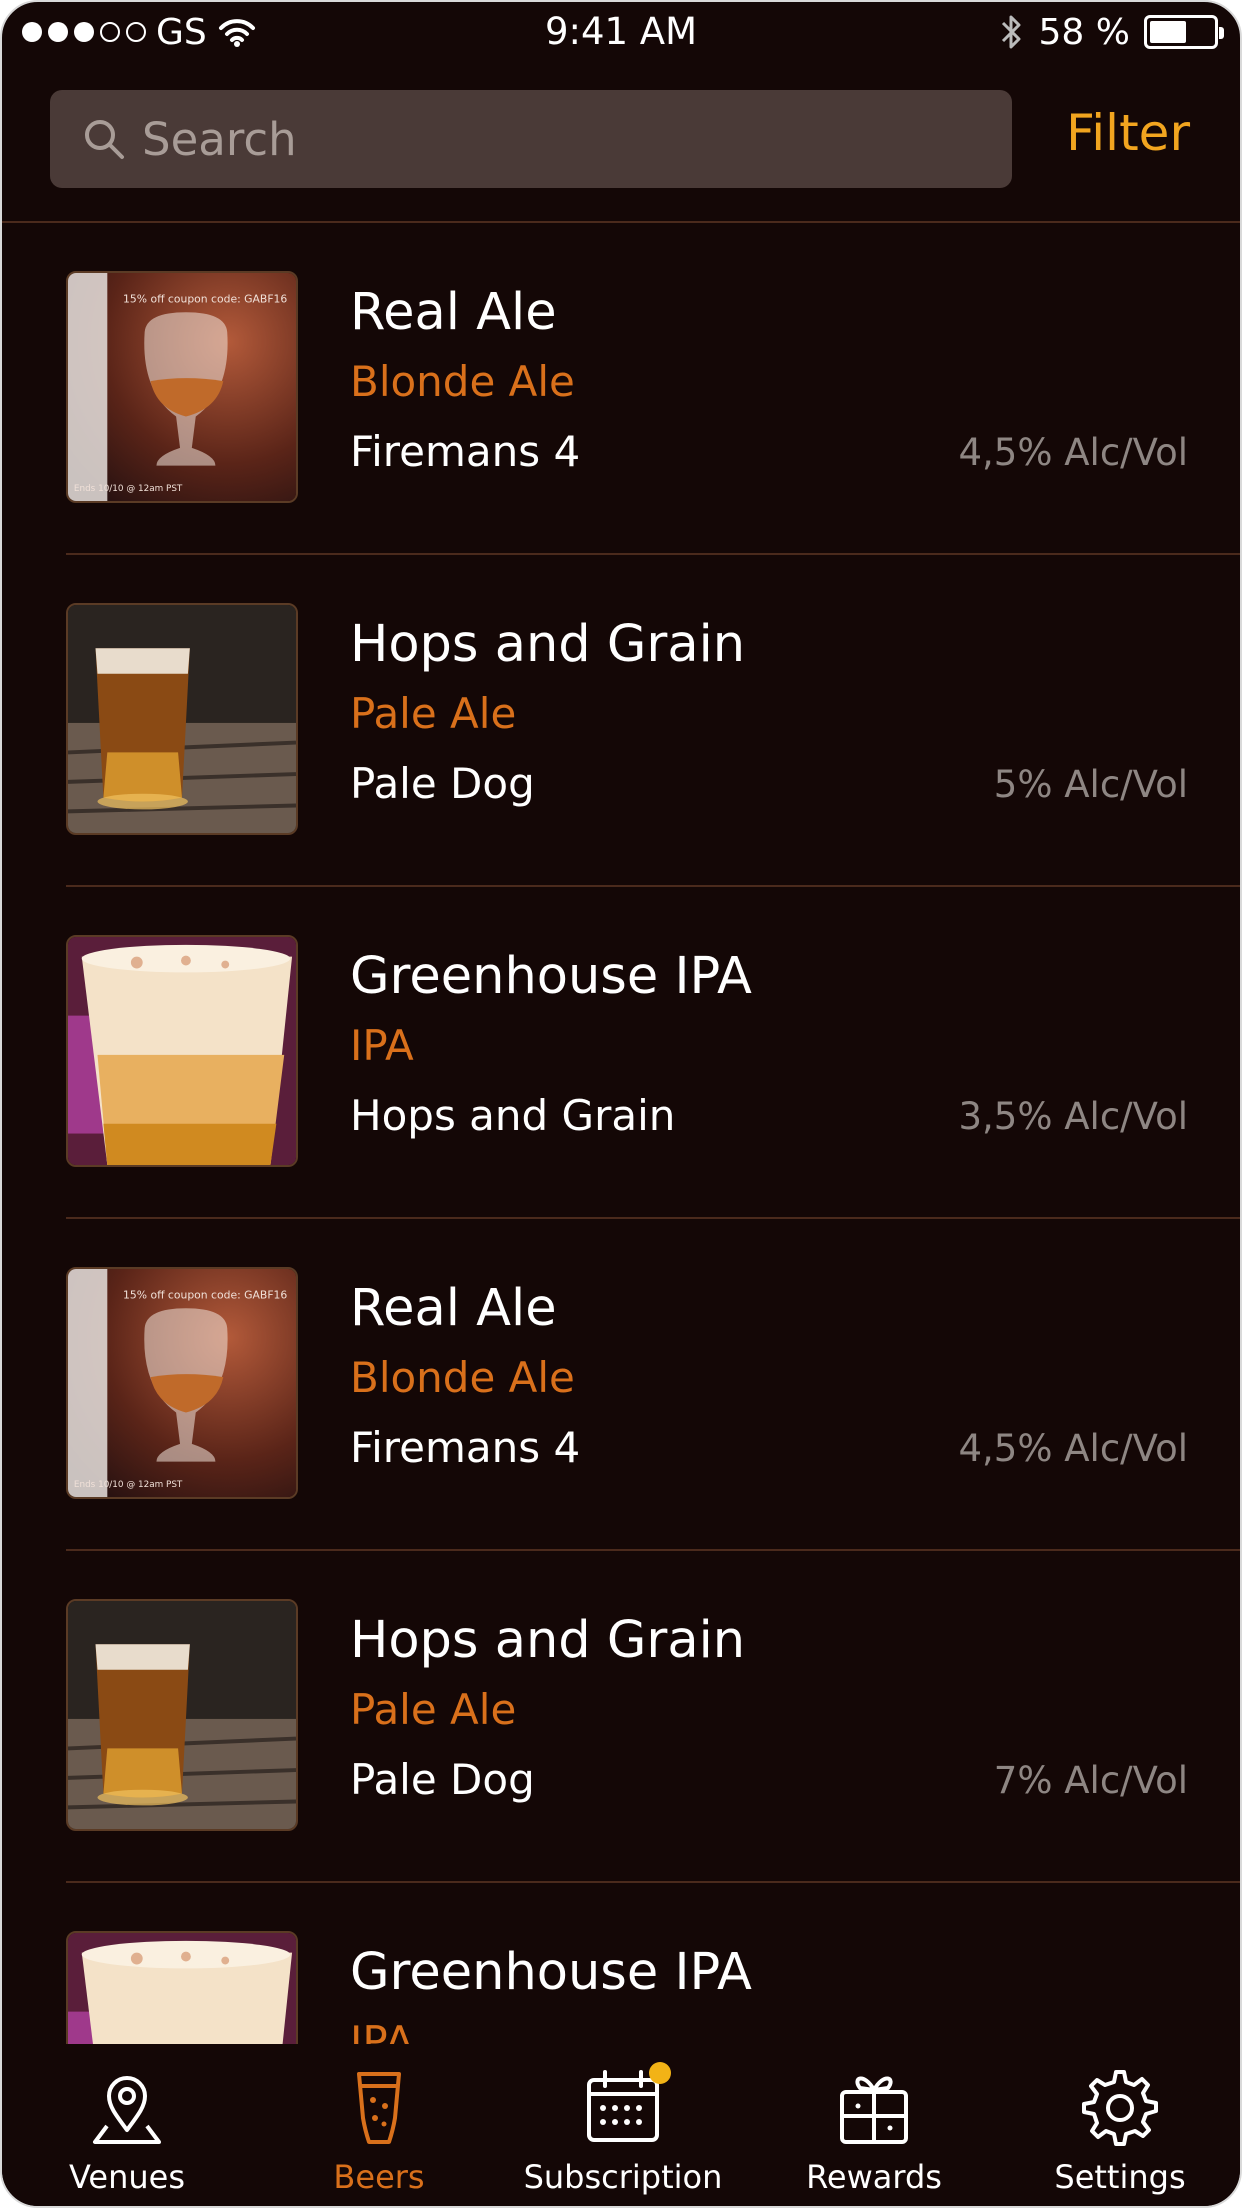 The width and height of the screenshot is (1242, 2208). I want to click on tab-subscription: Subscription, so click(623, 2125).